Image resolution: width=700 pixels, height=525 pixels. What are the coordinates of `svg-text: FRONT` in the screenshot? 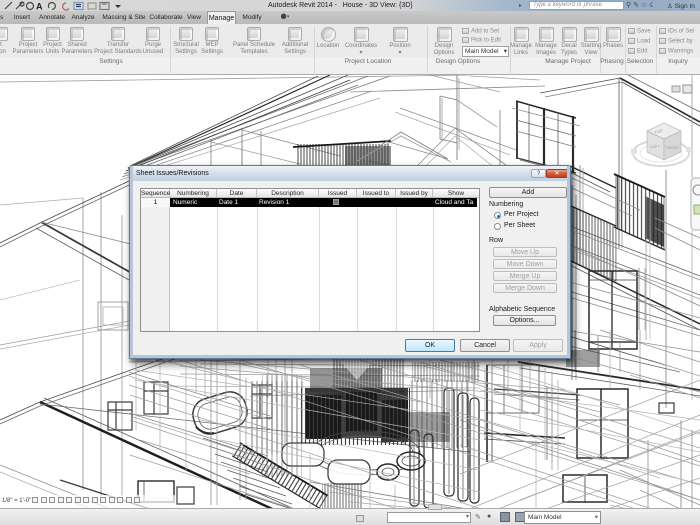 It's located at (673, 147).